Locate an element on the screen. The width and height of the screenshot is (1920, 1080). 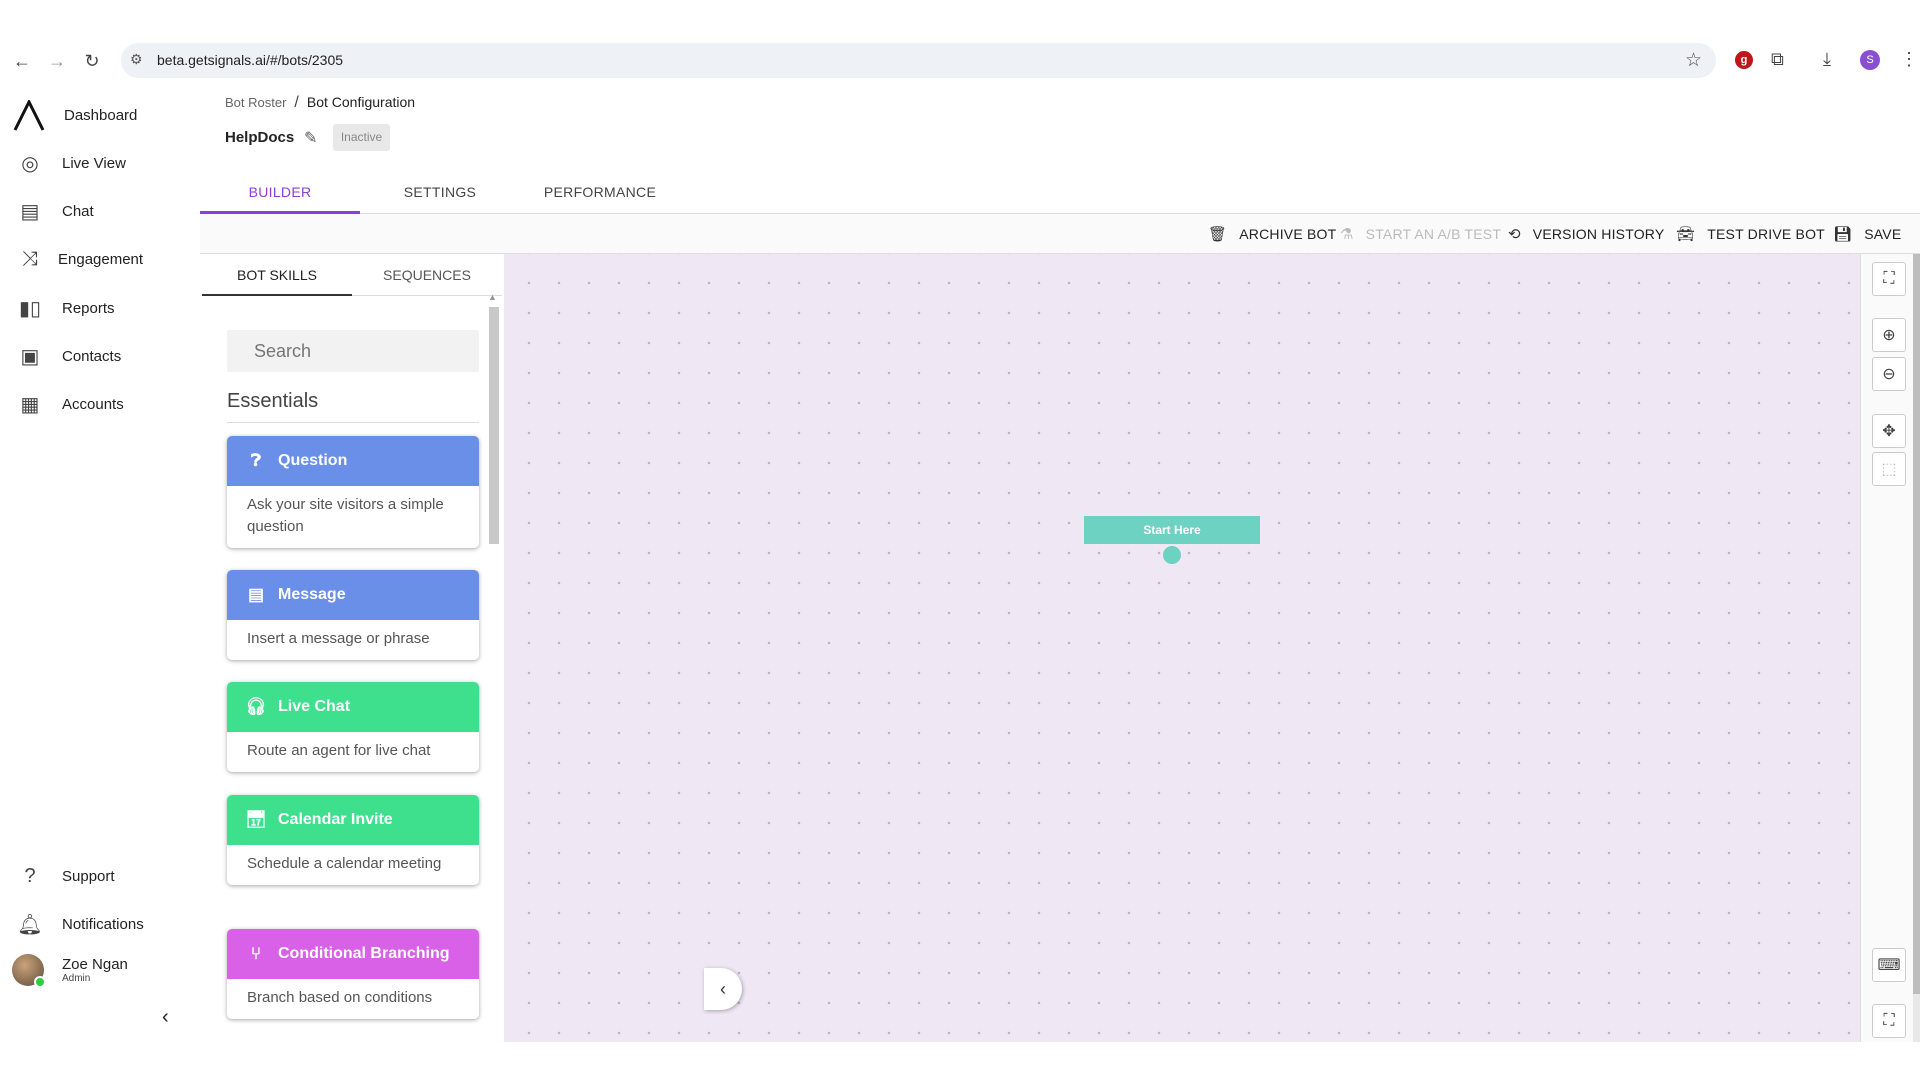
ab-test-button: ⚗ START AN A/B TEST is located at coordinates (1420, 234).